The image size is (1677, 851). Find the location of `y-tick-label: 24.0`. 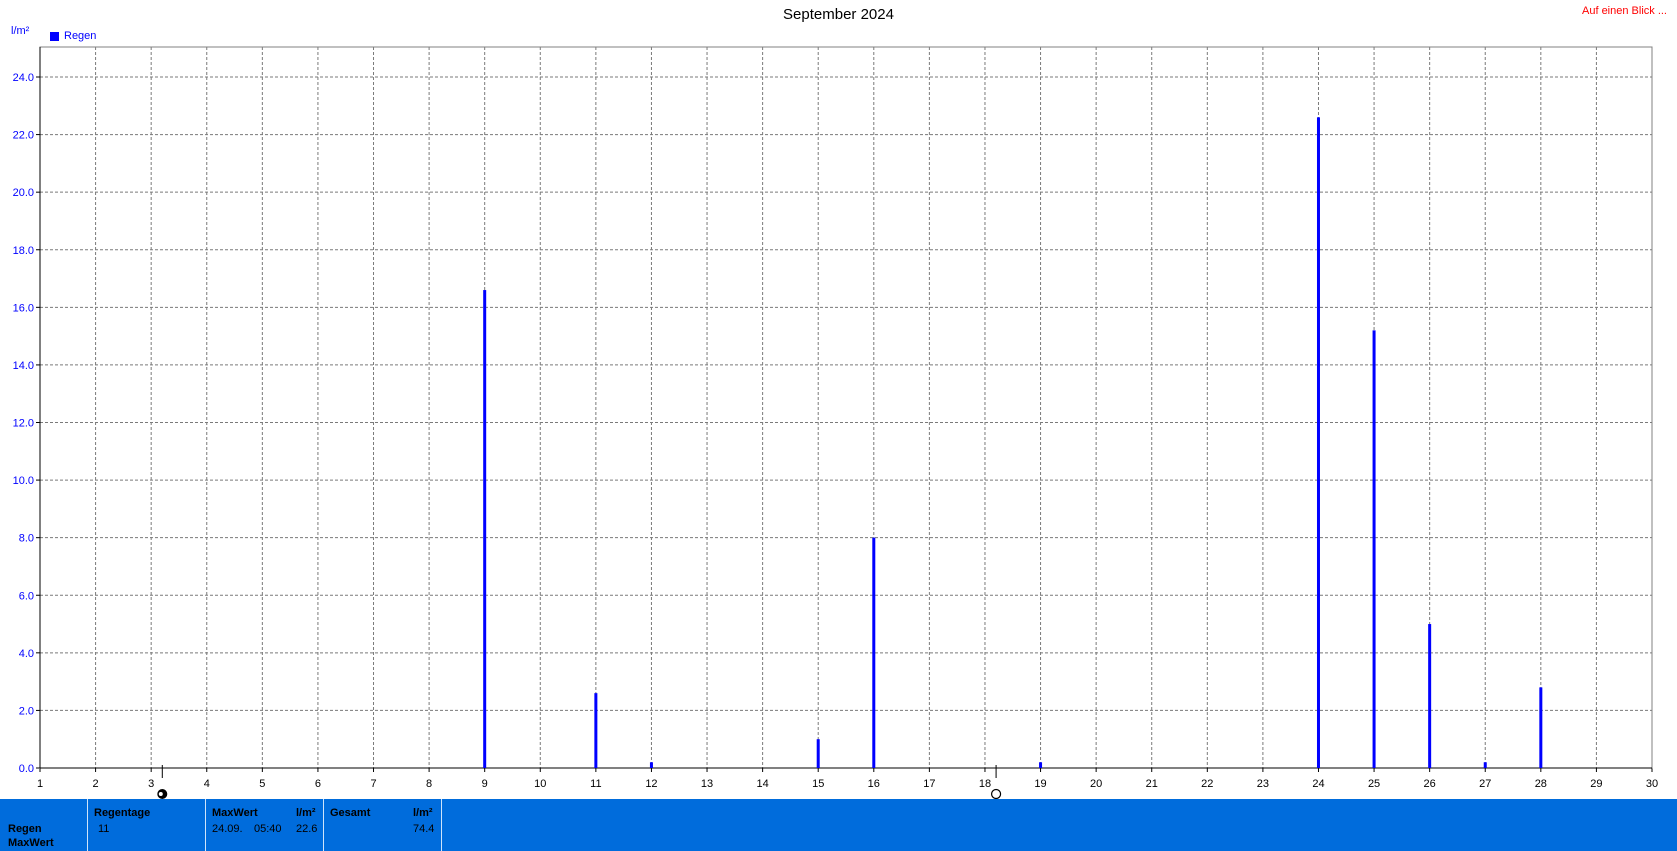

y-tick-label: 24.0 is located at coordinates (23, 78).